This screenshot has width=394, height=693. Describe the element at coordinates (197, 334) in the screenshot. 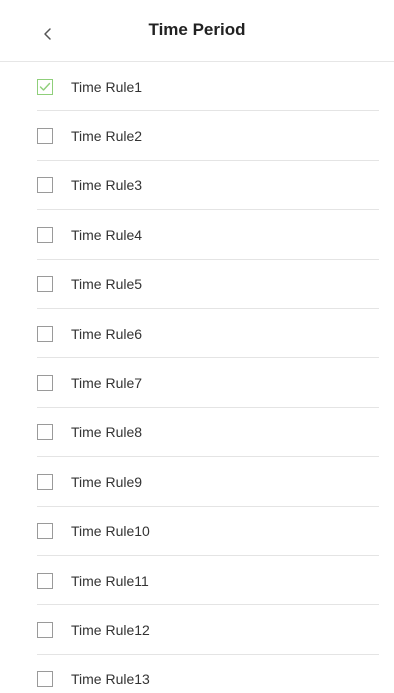

I see `time-rule-row: Time Rule6` at that location.